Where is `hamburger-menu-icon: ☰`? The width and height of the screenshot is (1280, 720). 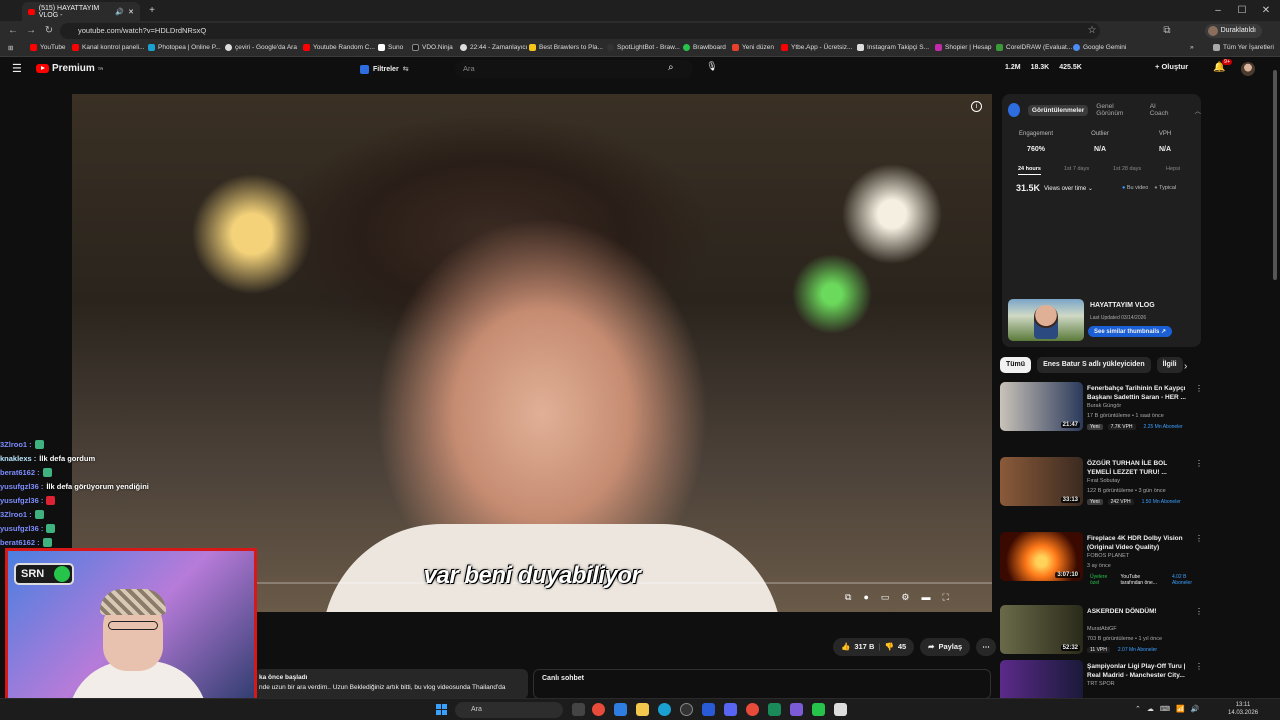
hamburger-menu-icon: ☰ is located at coordinates (17, 68).